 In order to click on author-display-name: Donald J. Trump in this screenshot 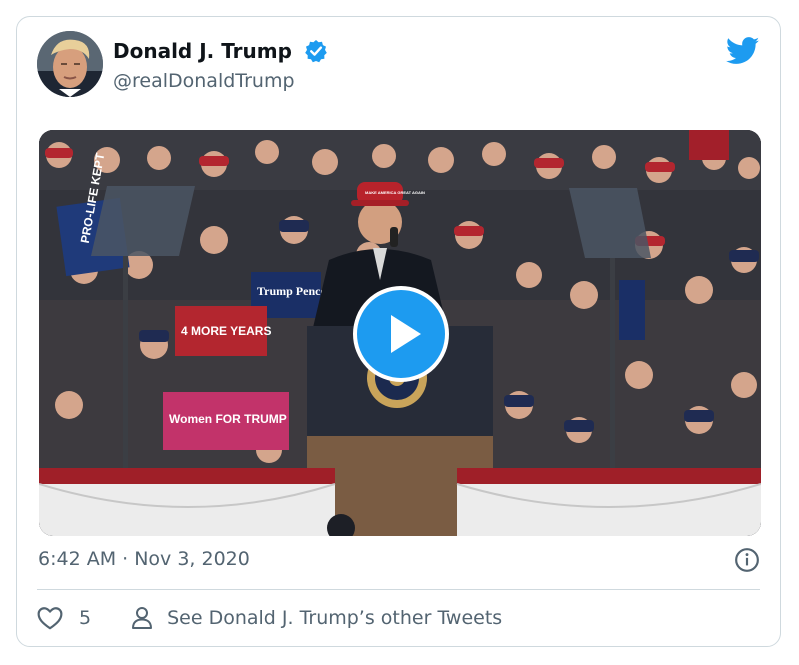, I will do `click(202, 51)`.